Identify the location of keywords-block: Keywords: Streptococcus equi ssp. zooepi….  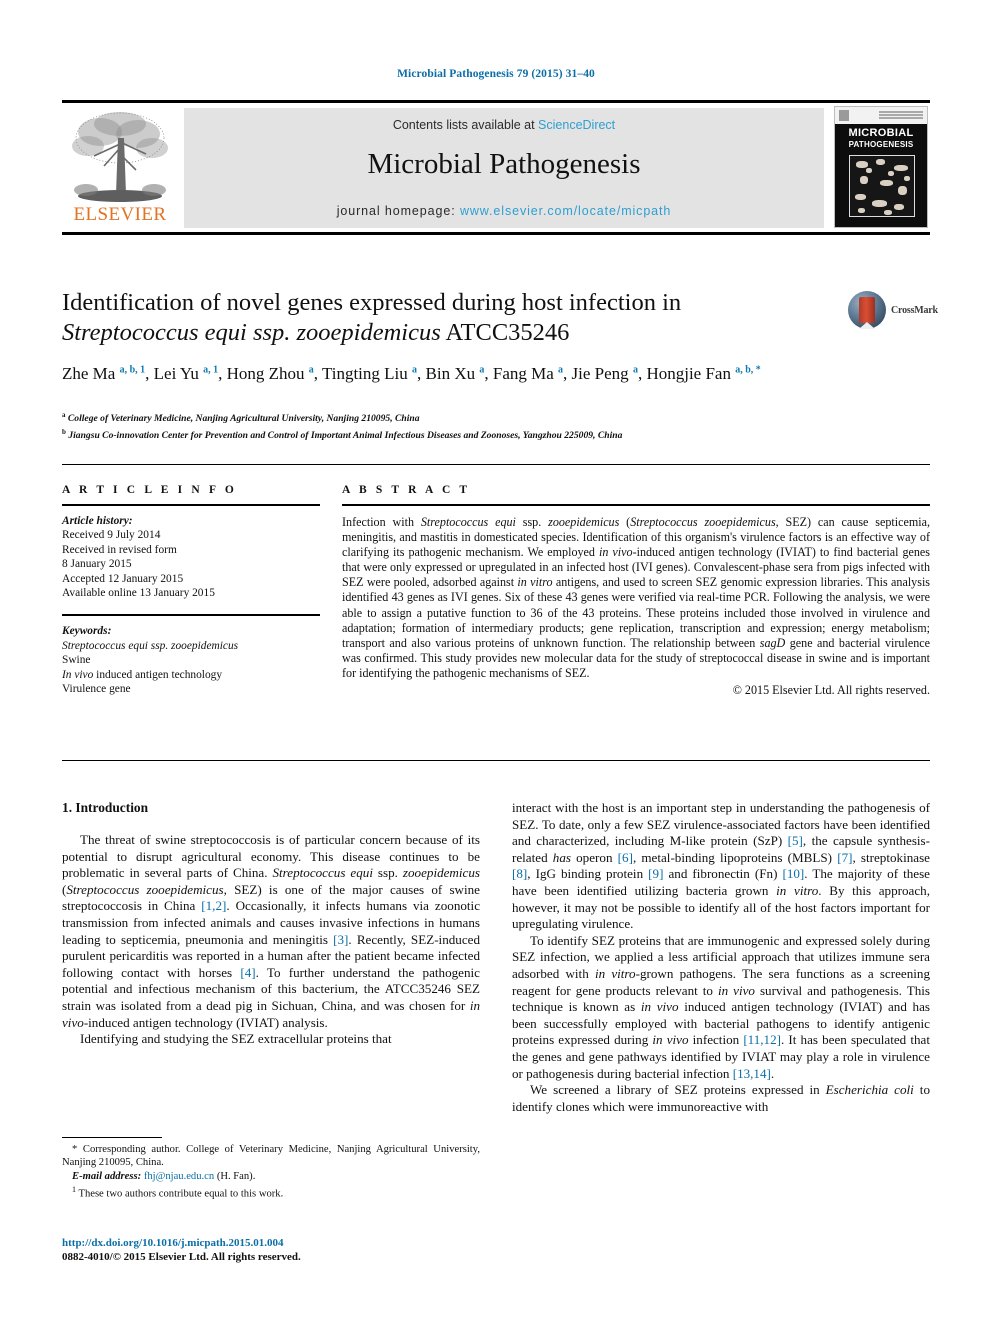
(191, 660).